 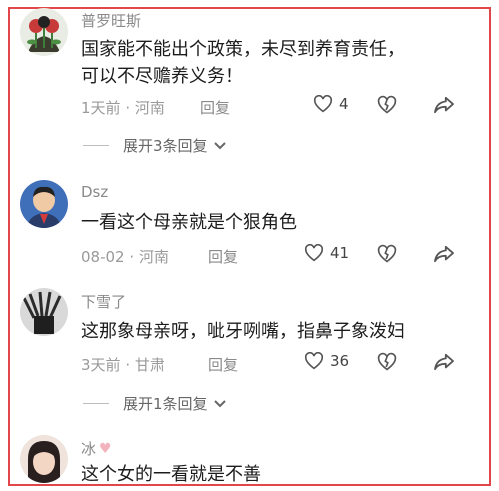 I want to click on like-button: 4, so click(x=331, y=104).